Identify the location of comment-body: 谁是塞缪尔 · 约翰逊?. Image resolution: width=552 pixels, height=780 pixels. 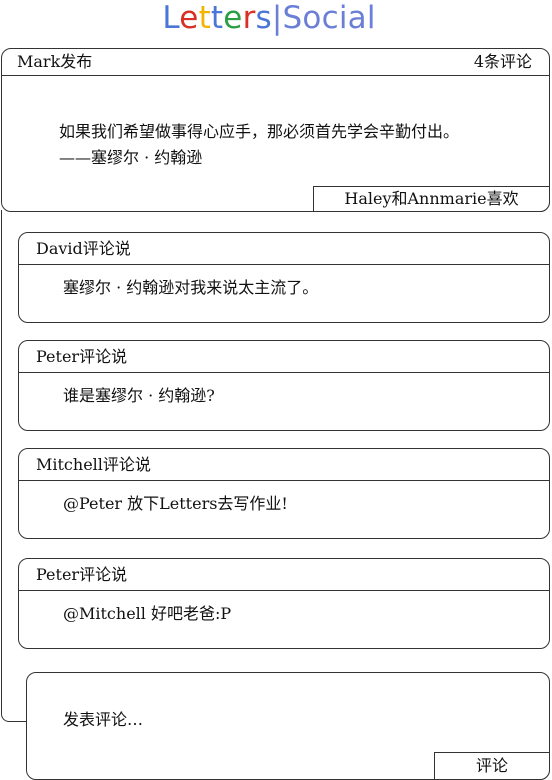
(139, 395).